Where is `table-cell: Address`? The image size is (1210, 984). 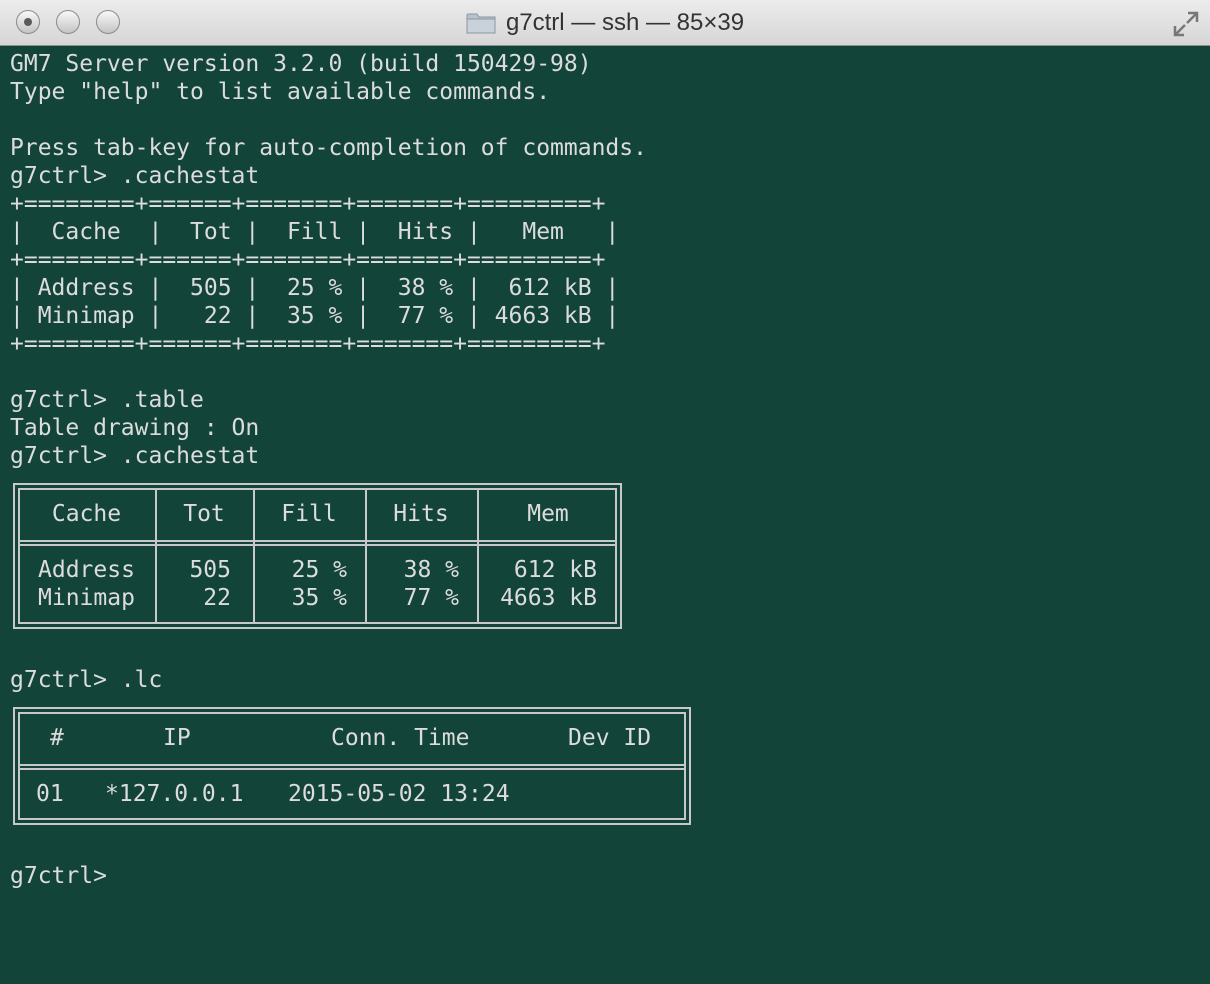
table-cell: Address is located at coordinates (86, 570).